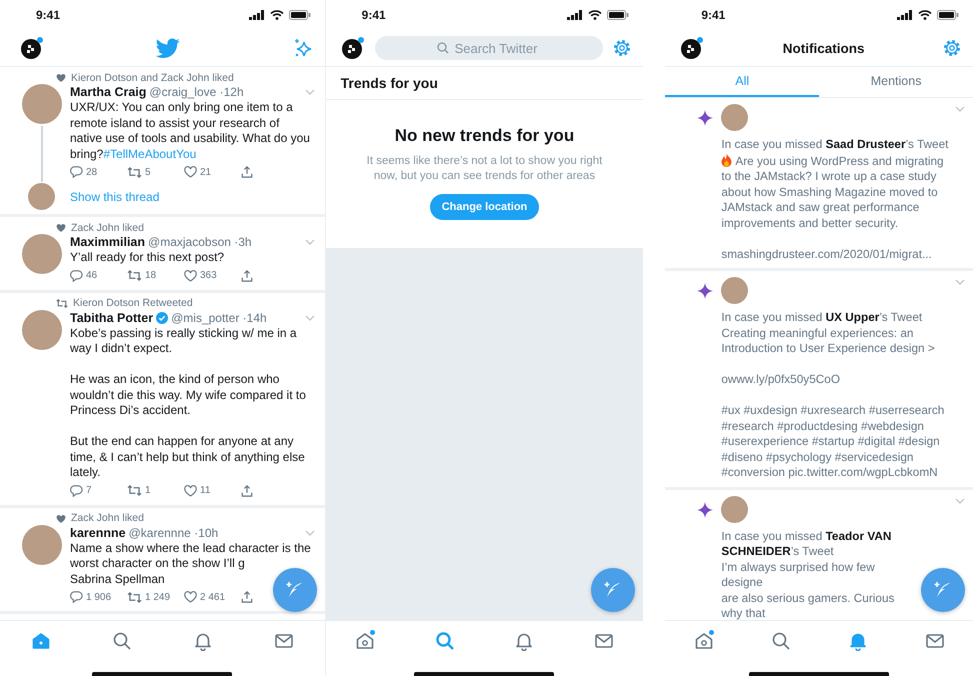  Describe the element at coordinates (155, 490) in the screenshot. I see `retweet-button: 1` at that location.